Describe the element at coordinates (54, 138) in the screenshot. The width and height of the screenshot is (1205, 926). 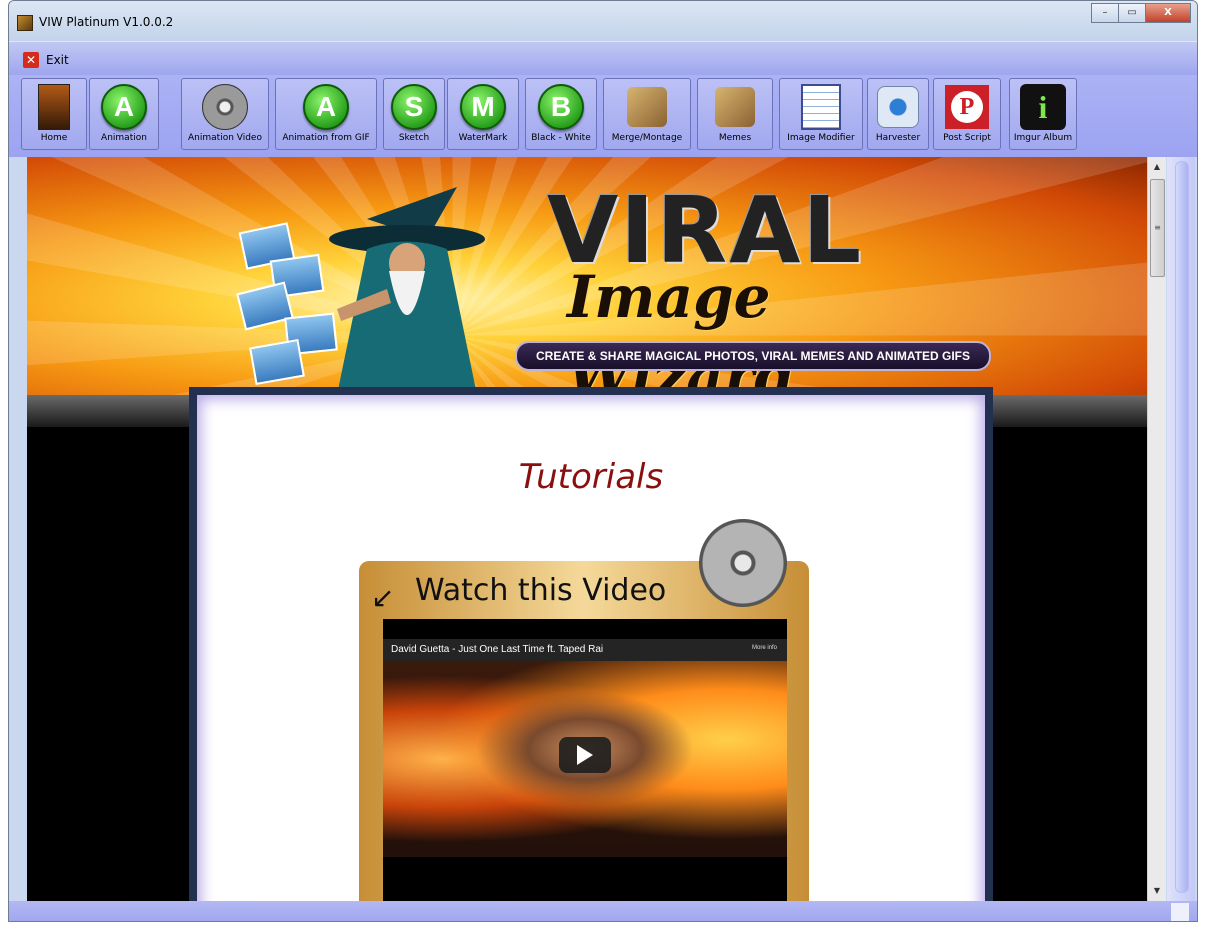
I see `home-label: Home` at that location.